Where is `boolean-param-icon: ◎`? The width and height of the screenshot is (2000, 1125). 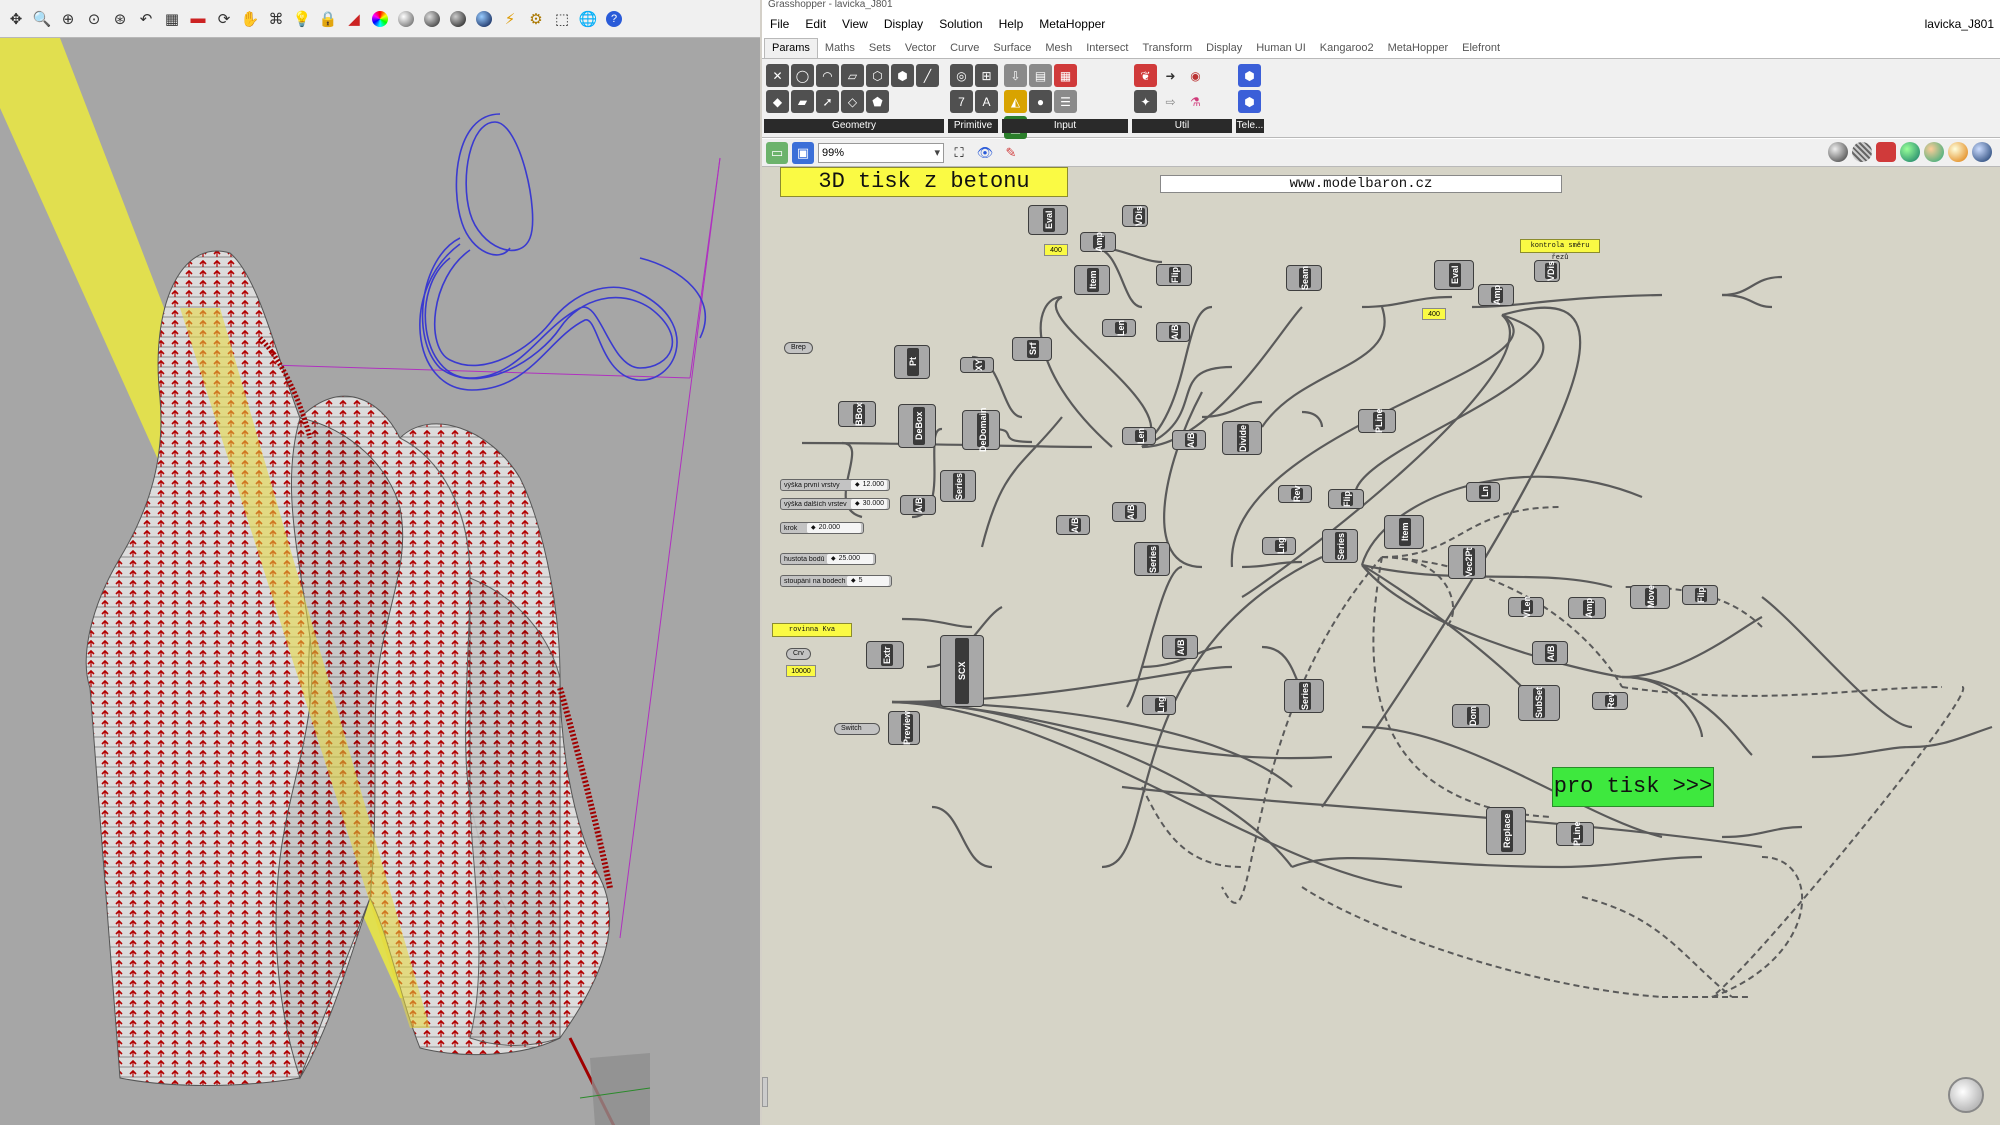 boolean-param-icon: ◎ is located at coordinates (961, 75).